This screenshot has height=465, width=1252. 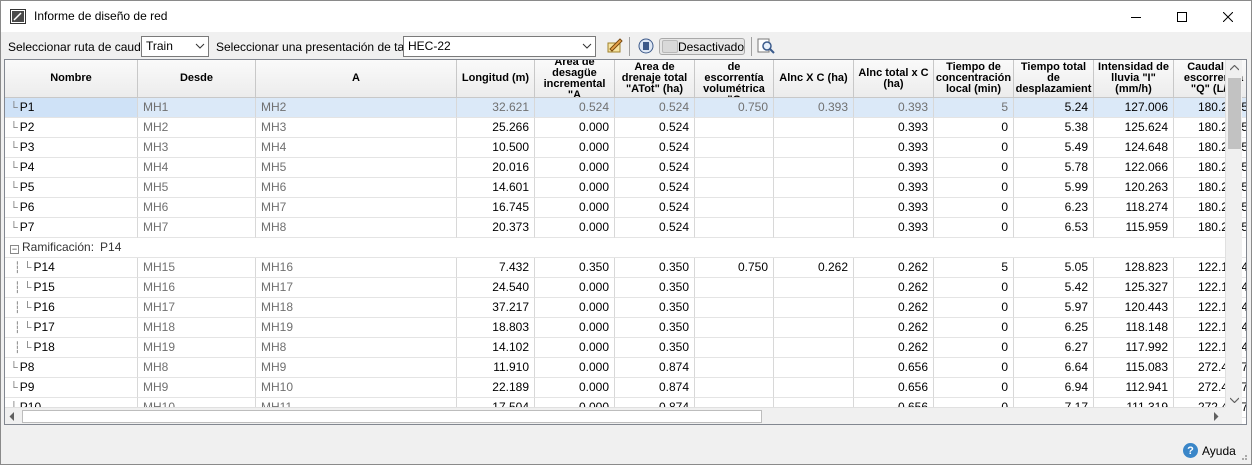 I want to click on branch-row: − Ramificación: P14, so click(x=625, y=248).